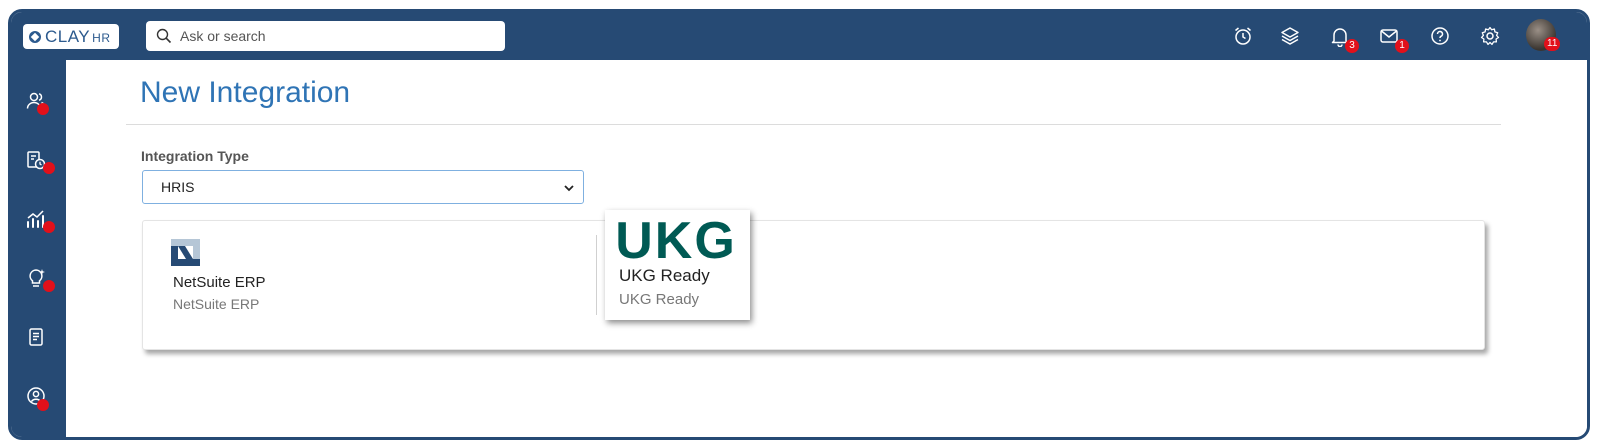  What do you see at coordinates (216, 304) in the screenshot?
I see `netsuite-subtitle: NetSuite ERP` at bounding box center [216, 304].